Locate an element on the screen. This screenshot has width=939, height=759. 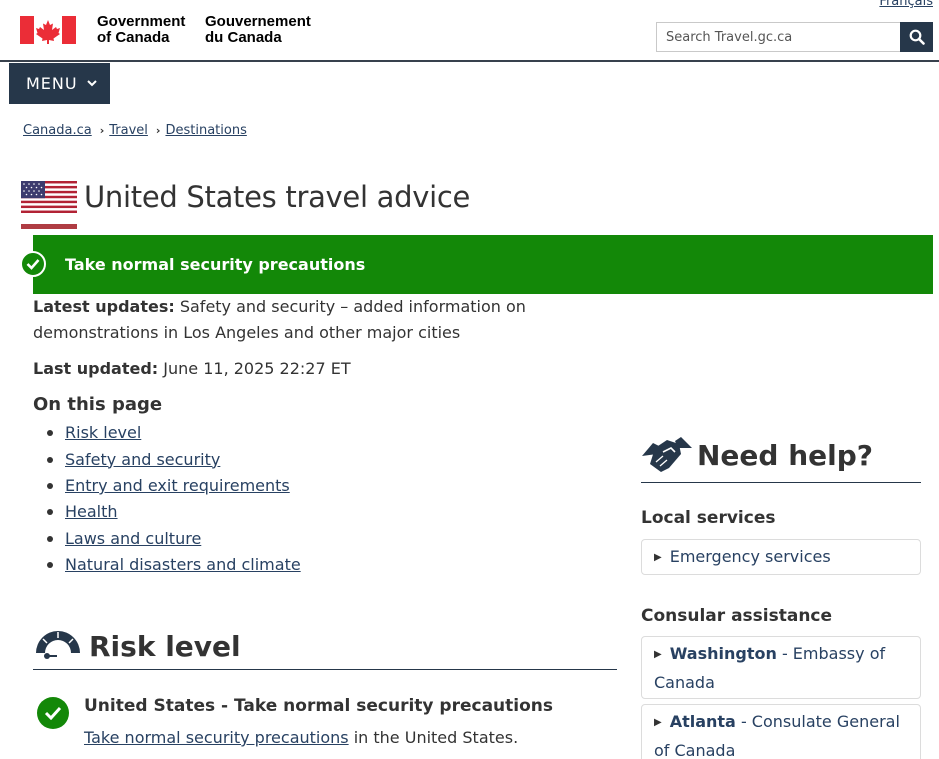
need-help-heading: Need help? is located at coordinates (781, 455).